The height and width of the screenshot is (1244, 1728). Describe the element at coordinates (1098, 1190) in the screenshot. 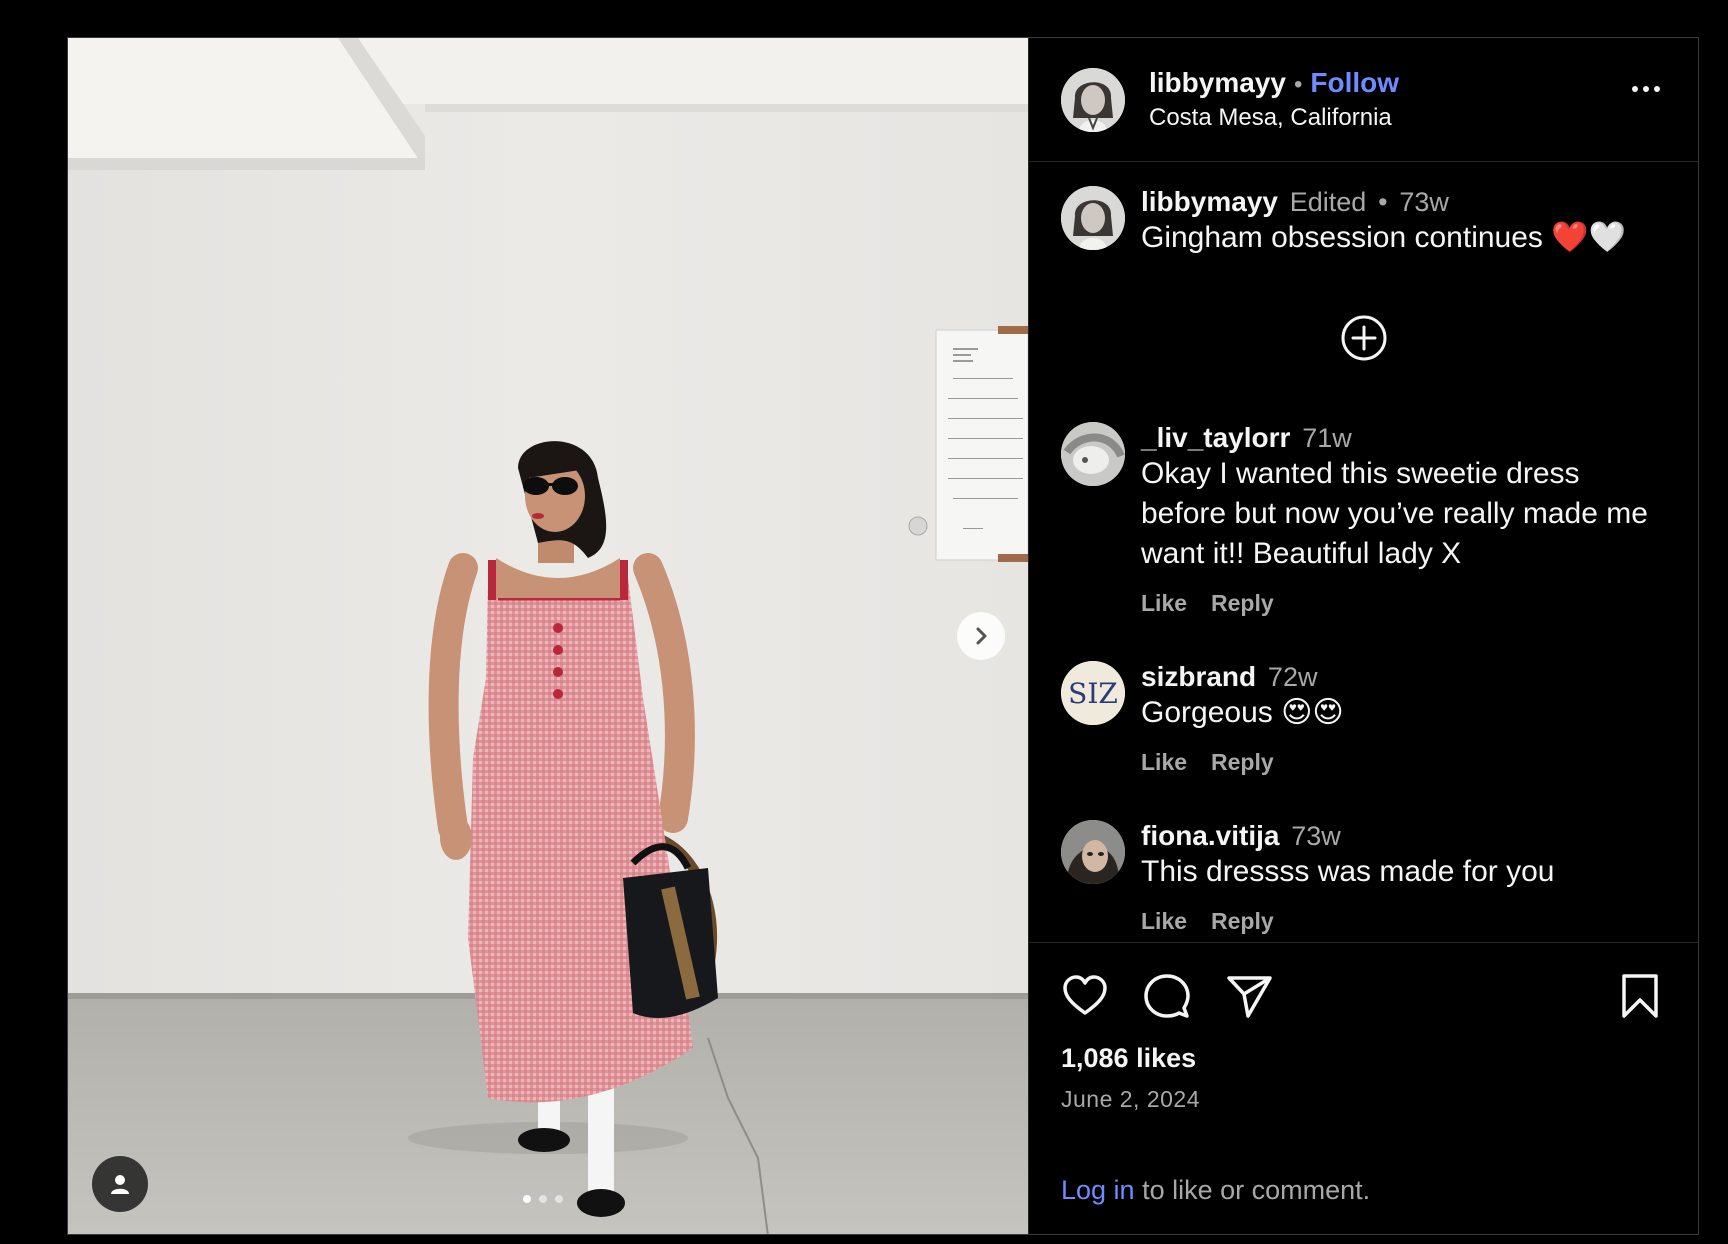

I see `login-link: Log in` at that location.